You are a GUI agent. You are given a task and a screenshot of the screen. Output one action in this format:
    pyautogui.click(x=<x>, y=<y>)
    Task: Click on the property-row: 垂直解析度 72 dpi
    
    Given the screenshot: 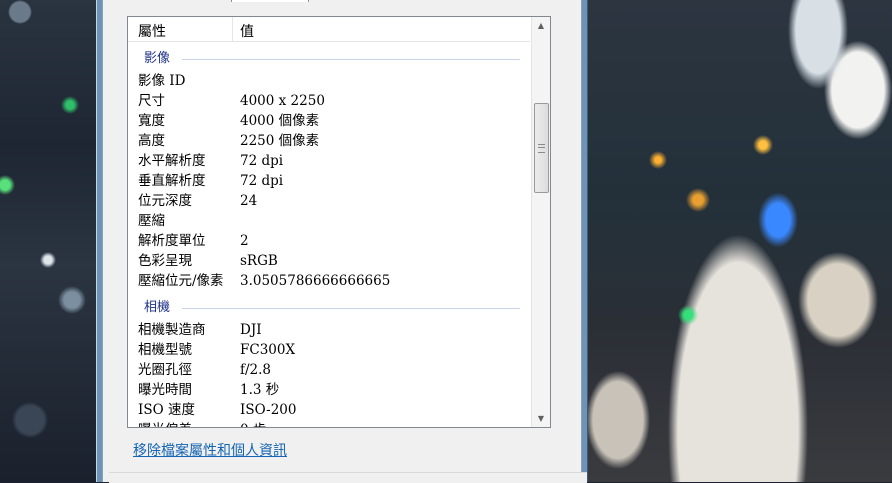 What is the action you would take?
    pyautogui.click(x=329, y=181)
    